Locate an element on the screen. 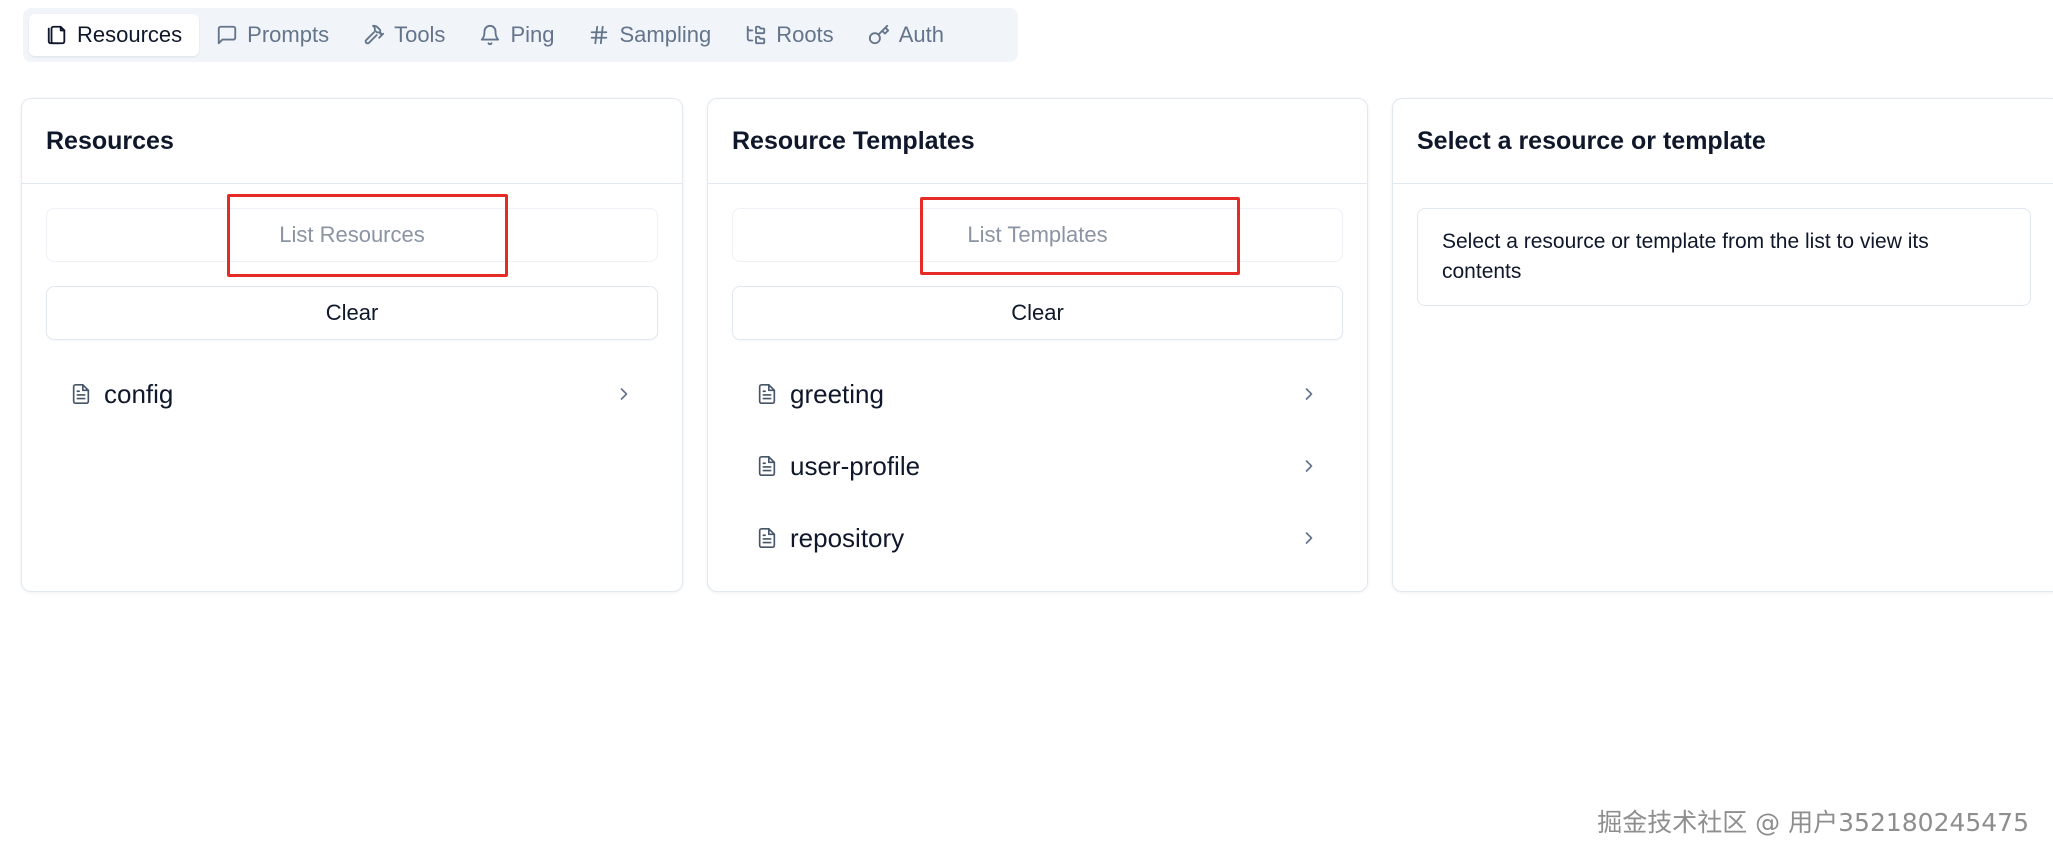 The height and width of the screenshot is (859, 2053). tab-label: Prompts is located at coordinates (288, 34).